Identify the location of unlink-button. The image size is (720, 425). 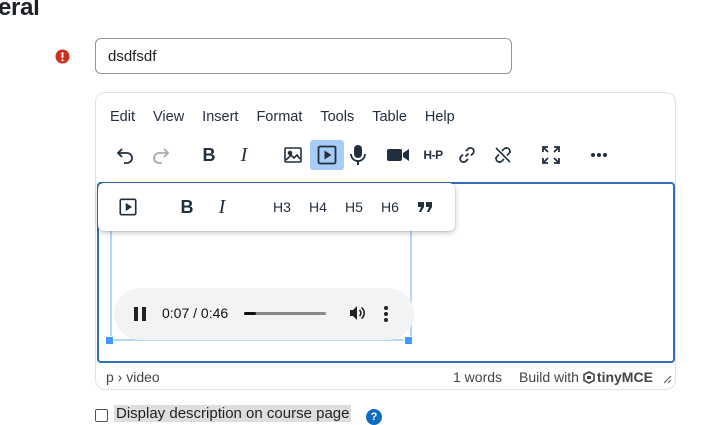
(503, 155).